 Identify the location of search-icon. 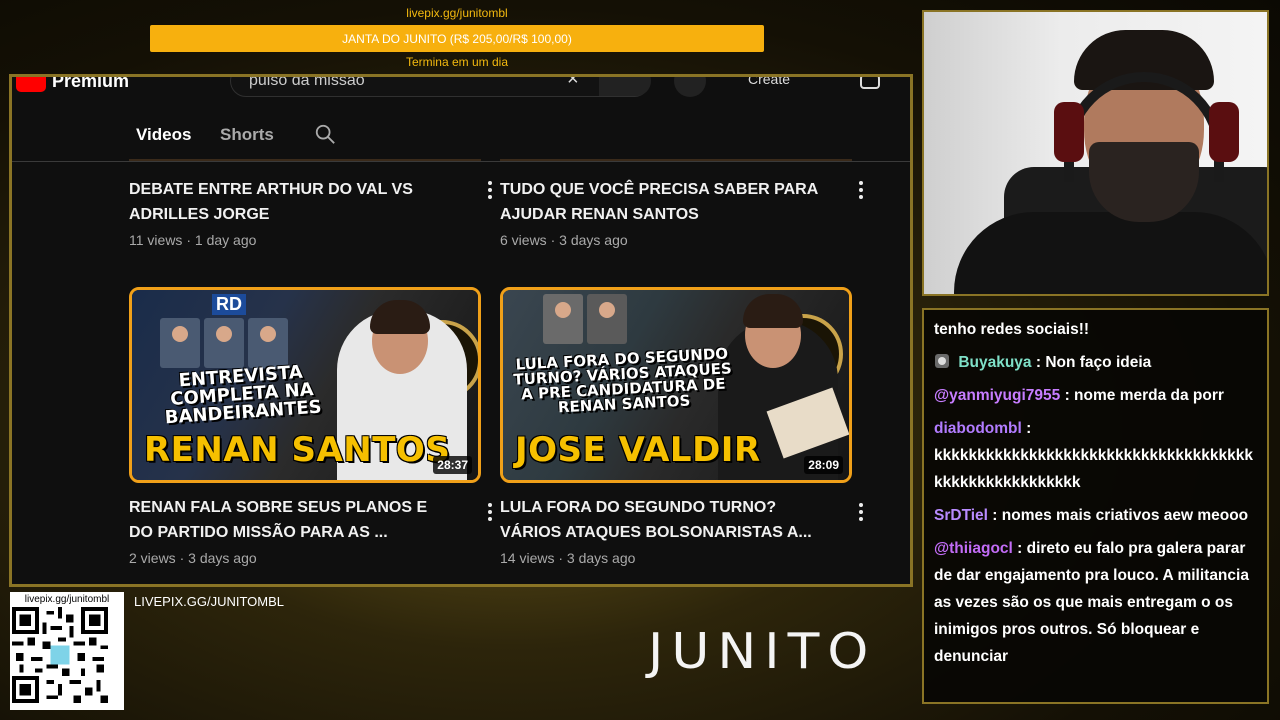
(325, 134).